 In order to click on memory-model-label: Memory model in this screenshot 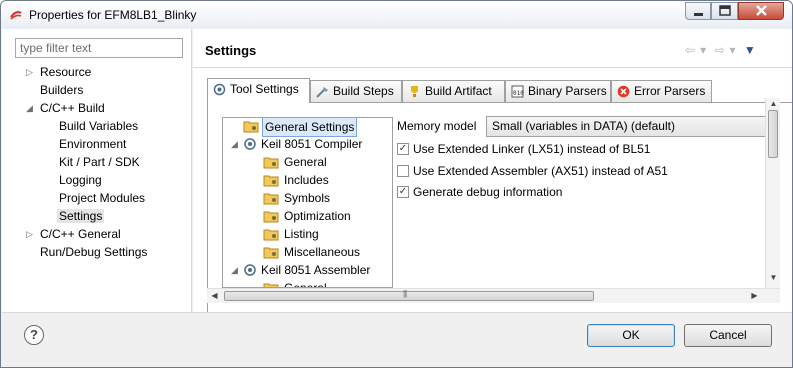, I will do `click(437, 126)`.